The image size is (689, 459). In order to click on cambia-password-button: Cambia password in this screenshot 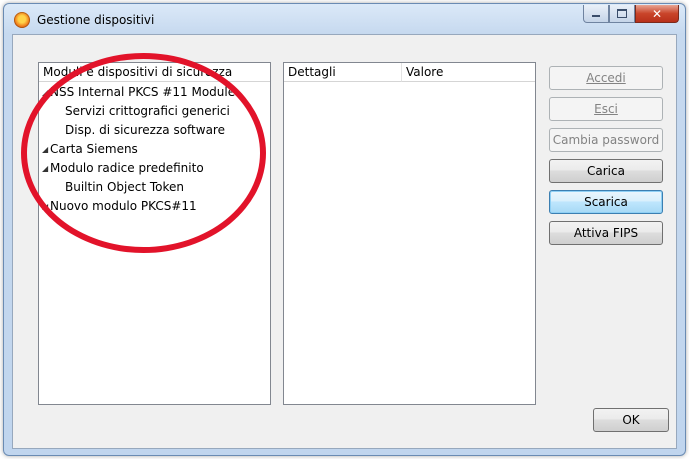, I will do `click(606, 140)`.